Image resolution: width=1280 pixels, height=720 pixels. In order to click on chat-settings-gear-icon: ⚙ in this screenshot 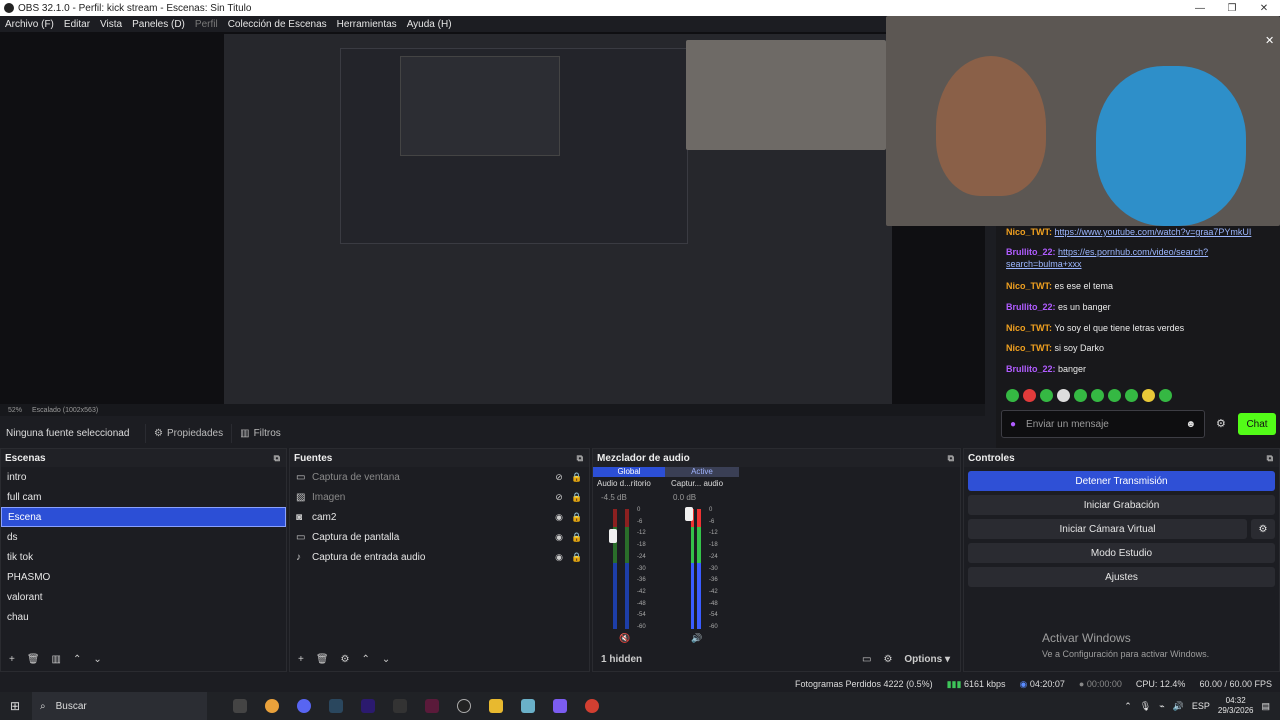, I will do `click(1221, 423)`.